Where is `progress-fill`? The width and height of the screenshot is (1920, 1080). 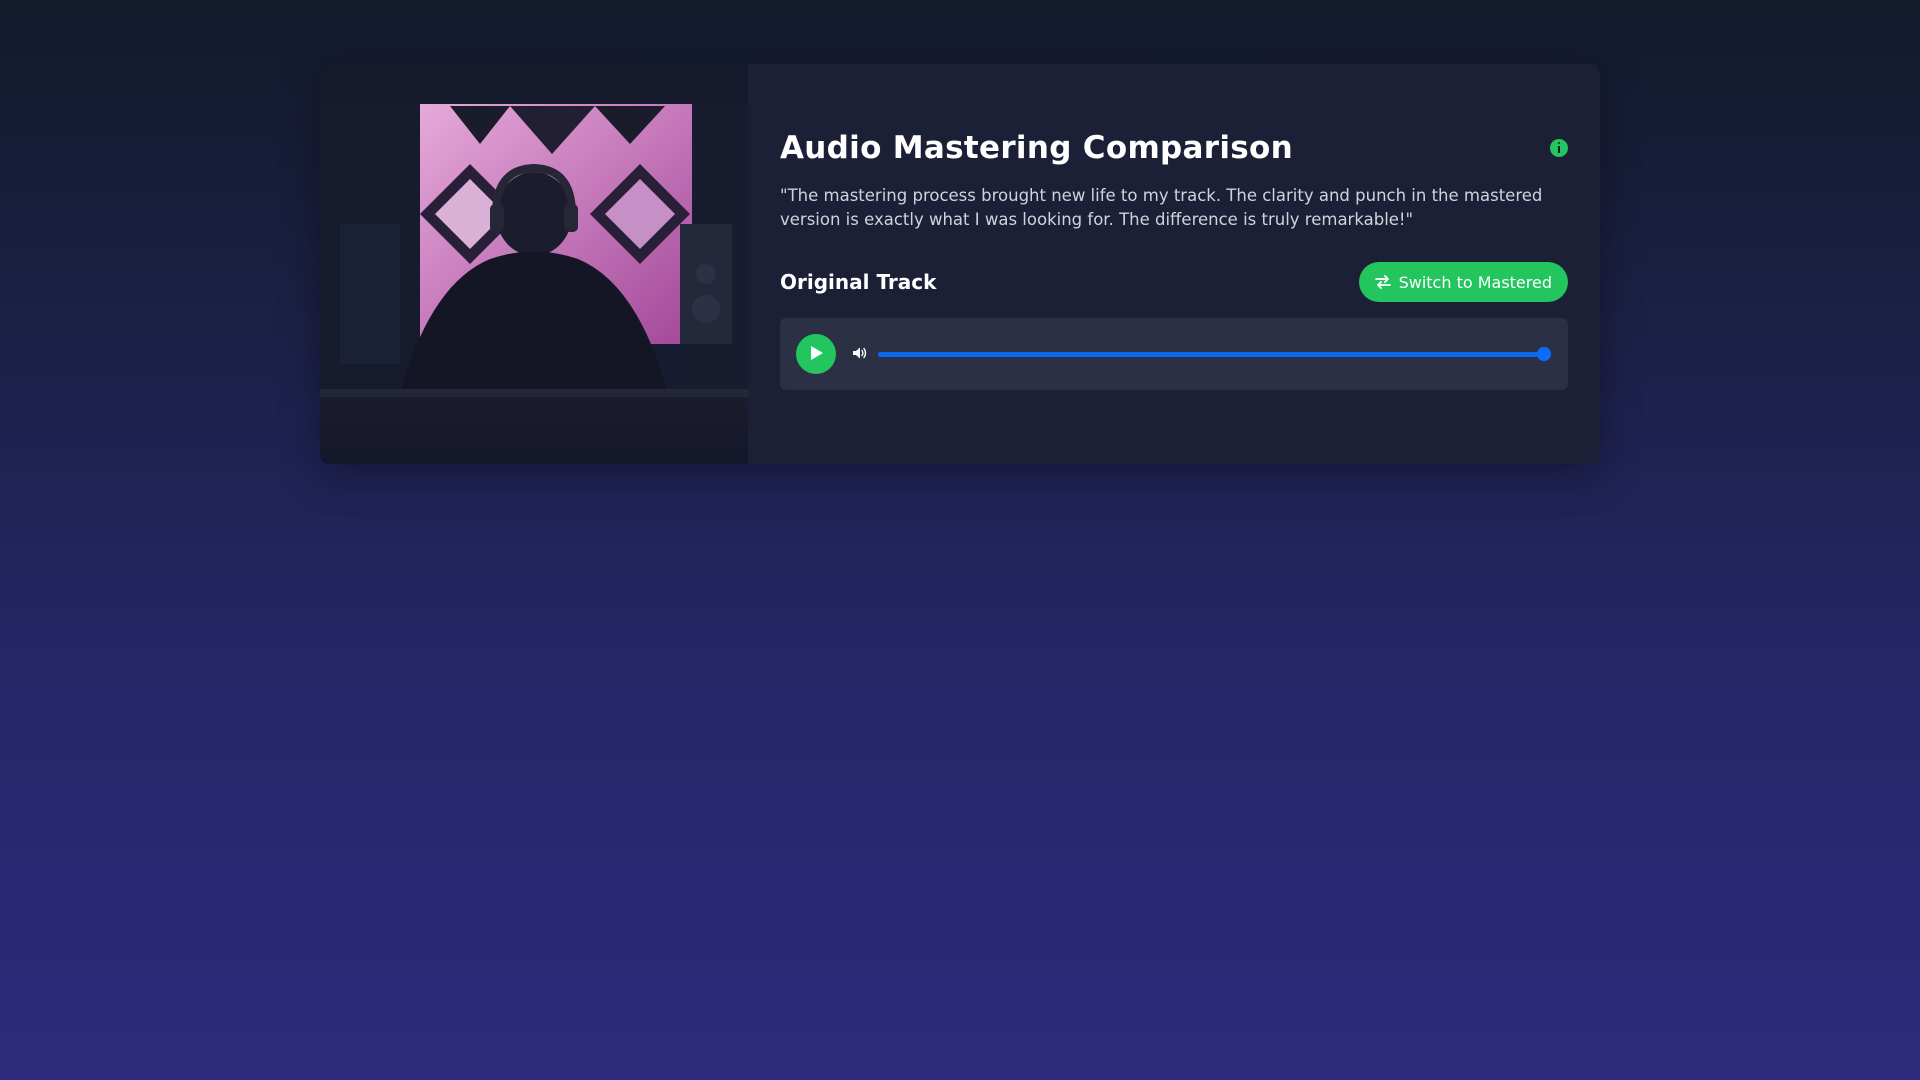 progress-fill is located at coordinates (1211, 354).